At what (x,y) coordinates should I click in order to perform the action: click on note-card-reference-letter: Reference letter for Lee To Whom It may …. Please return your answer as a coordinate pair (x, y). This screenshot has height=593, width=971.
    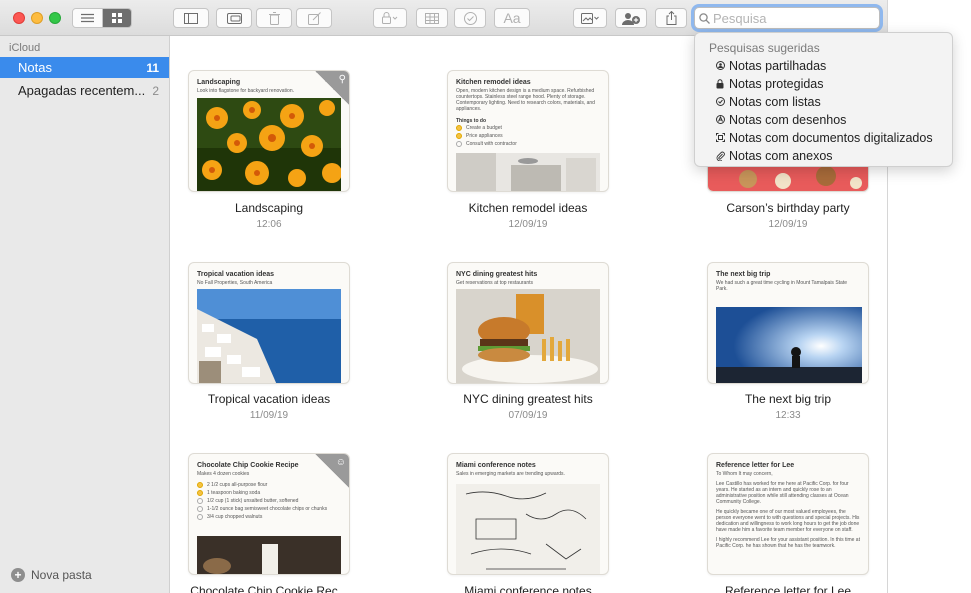
    Looking at the image, I should click on (788, 514).